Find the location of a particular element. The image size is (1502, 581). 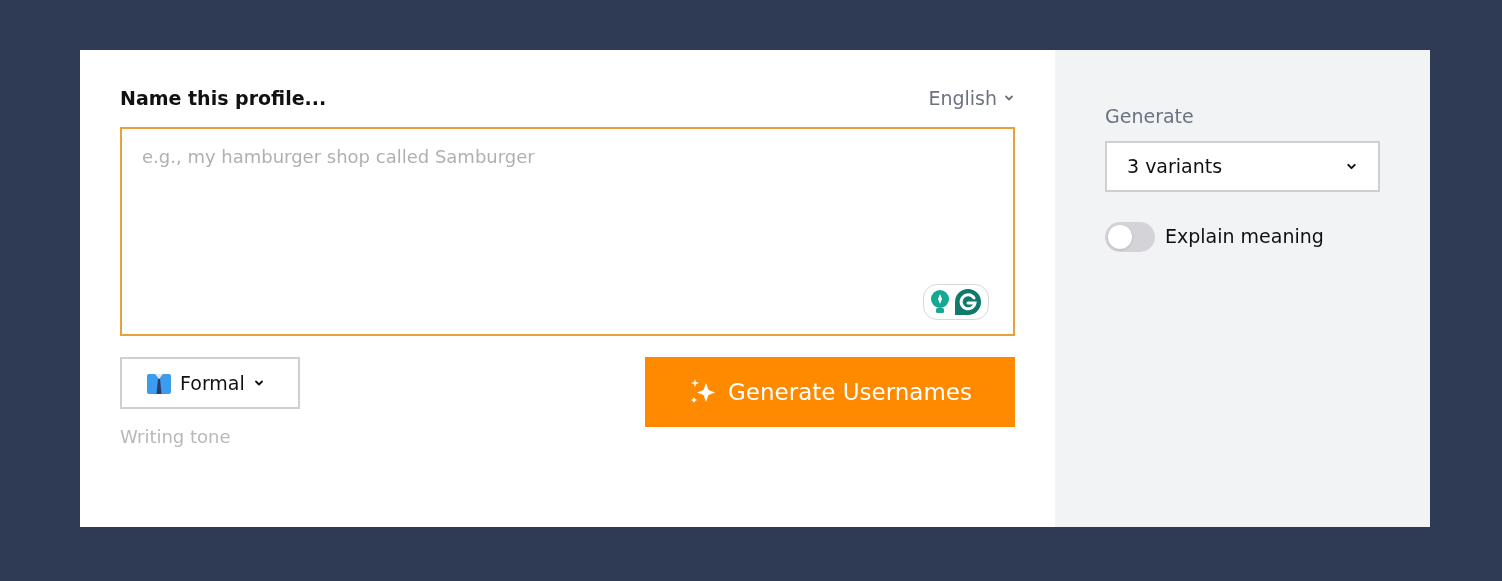

variants-dropdown: 3 variants is located at coordinates (1242, 166).